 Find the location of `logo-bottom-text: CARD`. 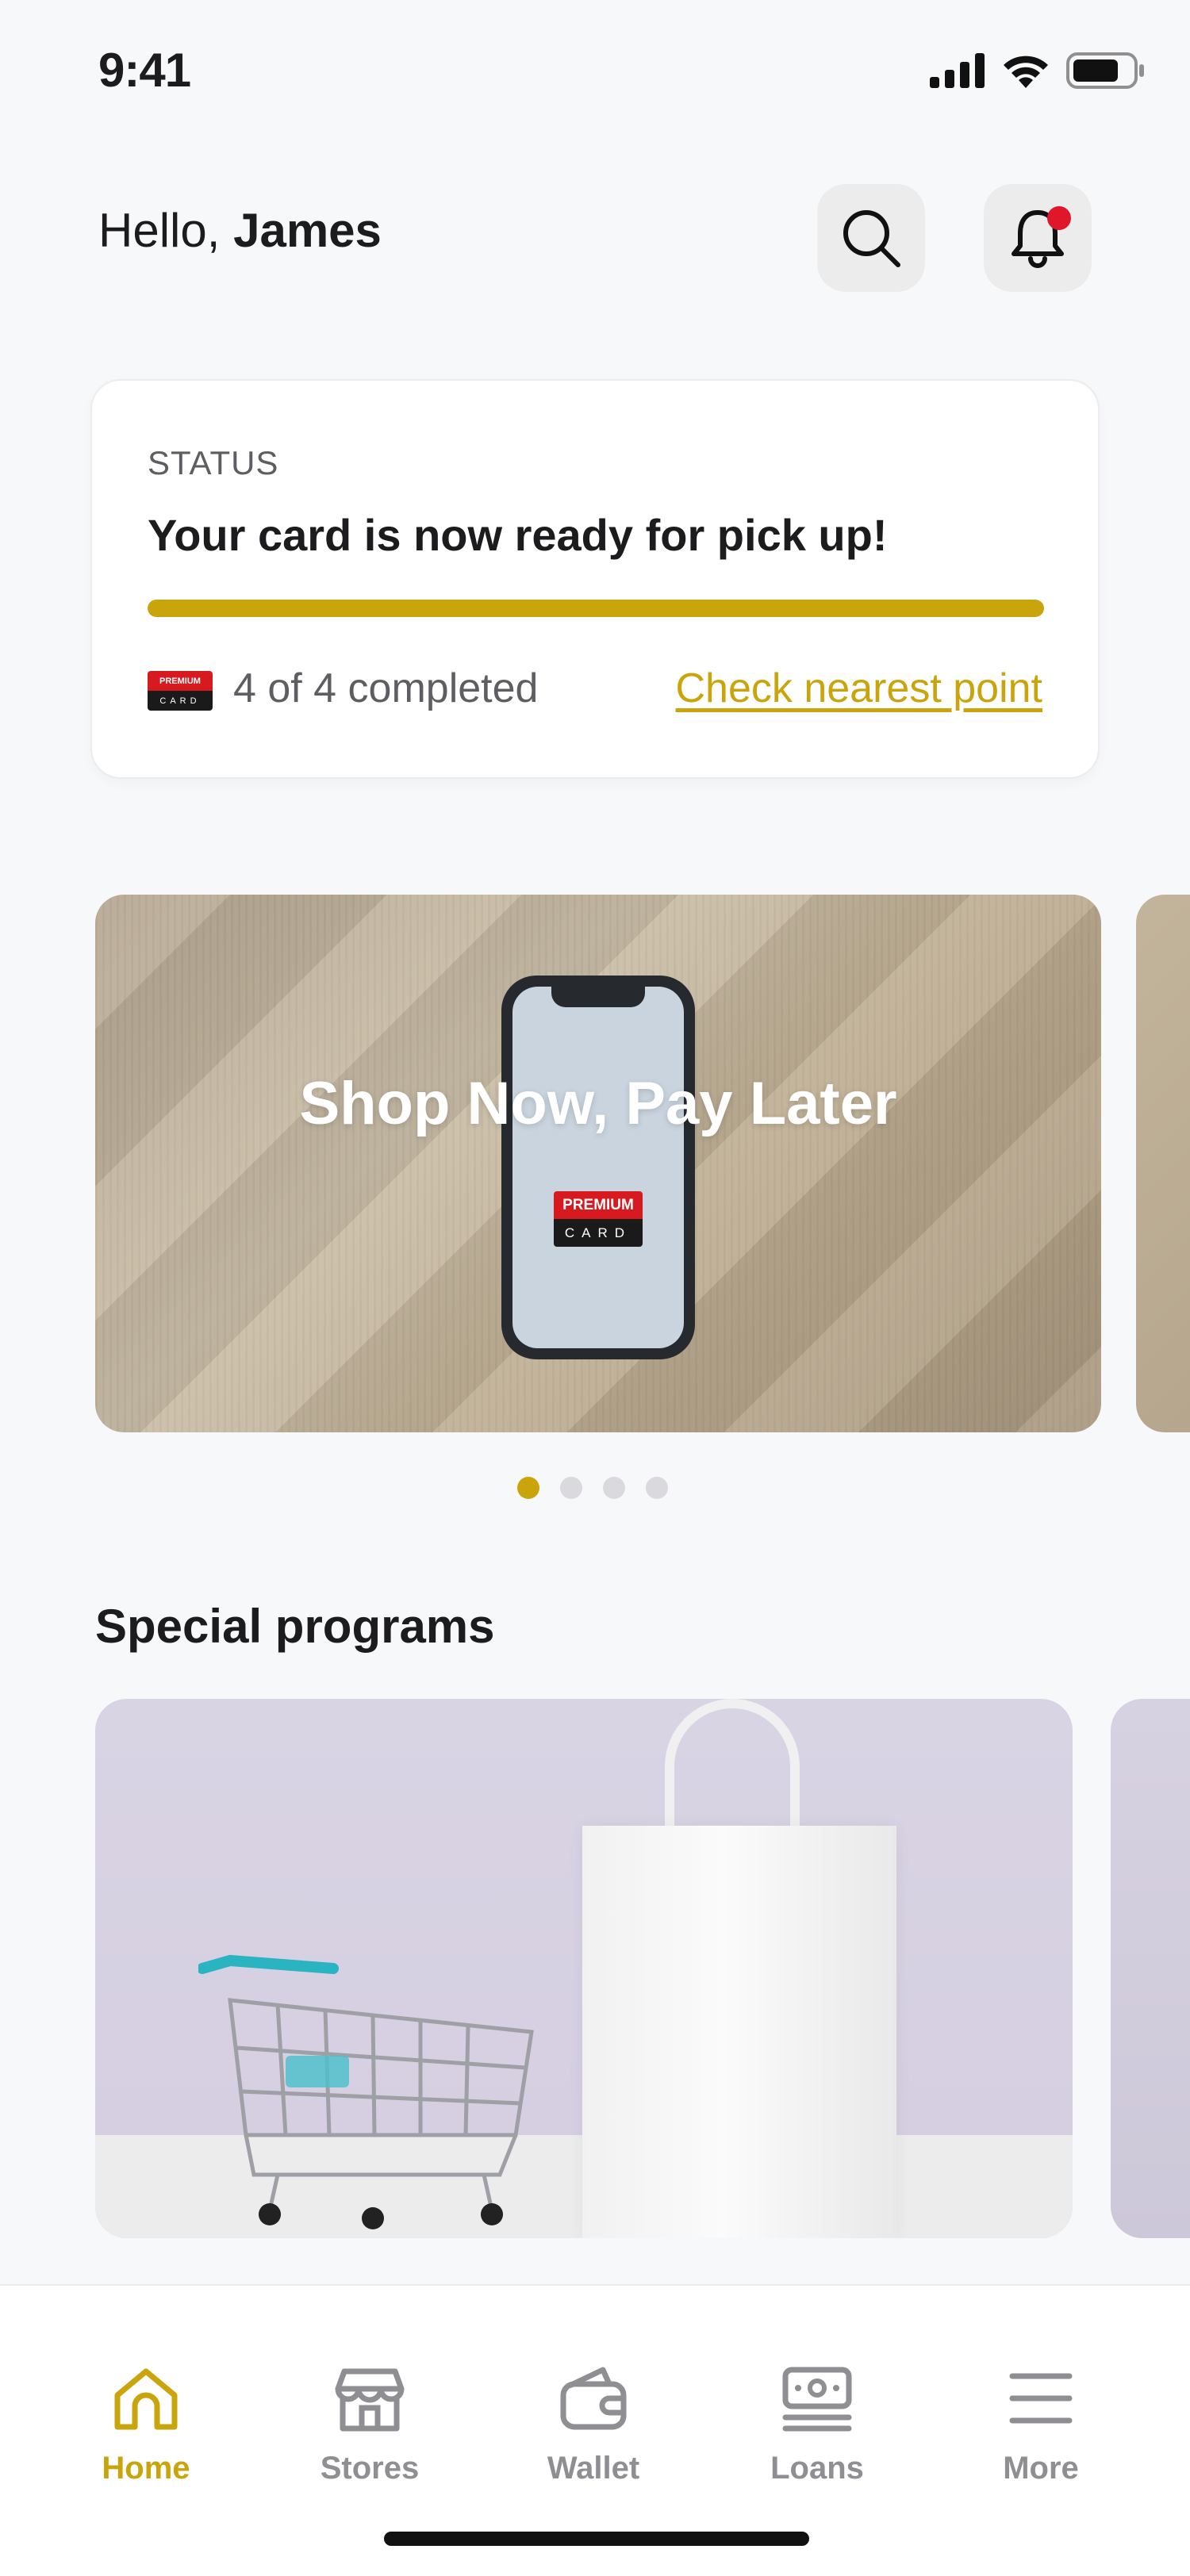

logo-bottom-text: CARD is located at coordinates (180, 701).